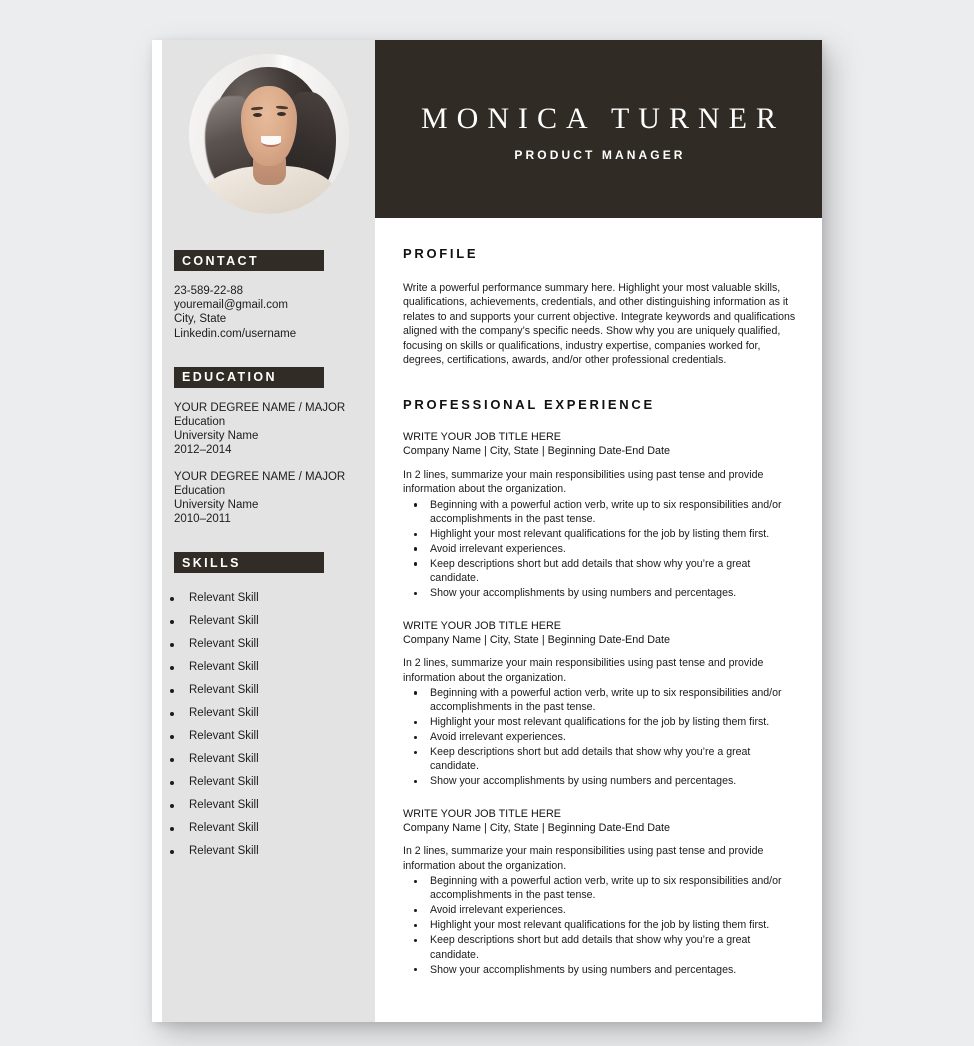 The height and width of the screenshot is (1046, 974). What do you see at coordinates (270, 141) in the screenshot?
I see `photo-smile` at bounding box center [270, 141].